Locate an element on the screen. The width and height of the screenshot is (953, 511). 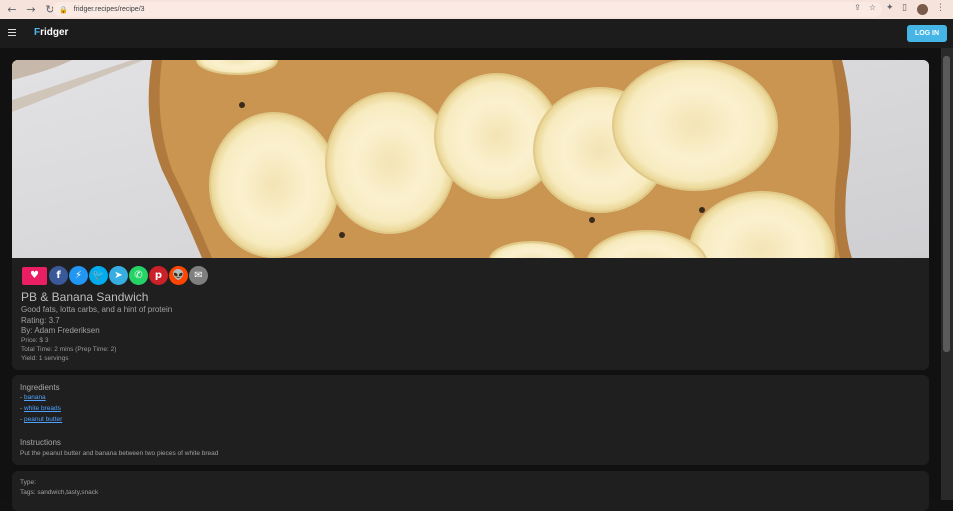
ingredient-item: - peanut butter is located at coordinates (41, 419).